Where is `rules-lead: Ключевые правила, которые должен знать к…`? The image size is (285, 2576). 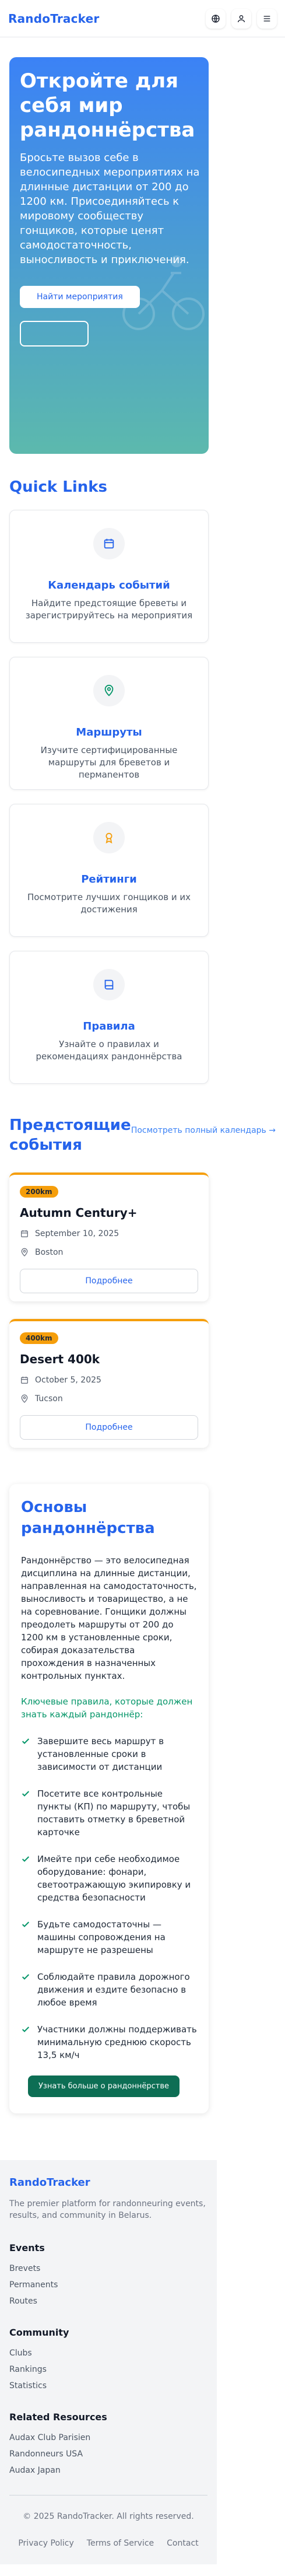 rules-lead: Ключевые правила, которые должен знать к… is located at coordinates (107, 1708).